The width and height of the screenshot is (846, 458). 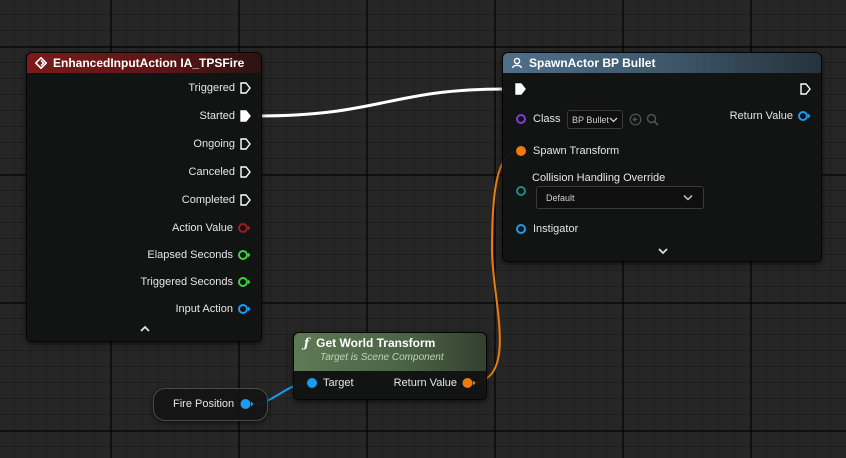 I want to click on pin-ongoing: Ongoing, so click(x=222, y=144).